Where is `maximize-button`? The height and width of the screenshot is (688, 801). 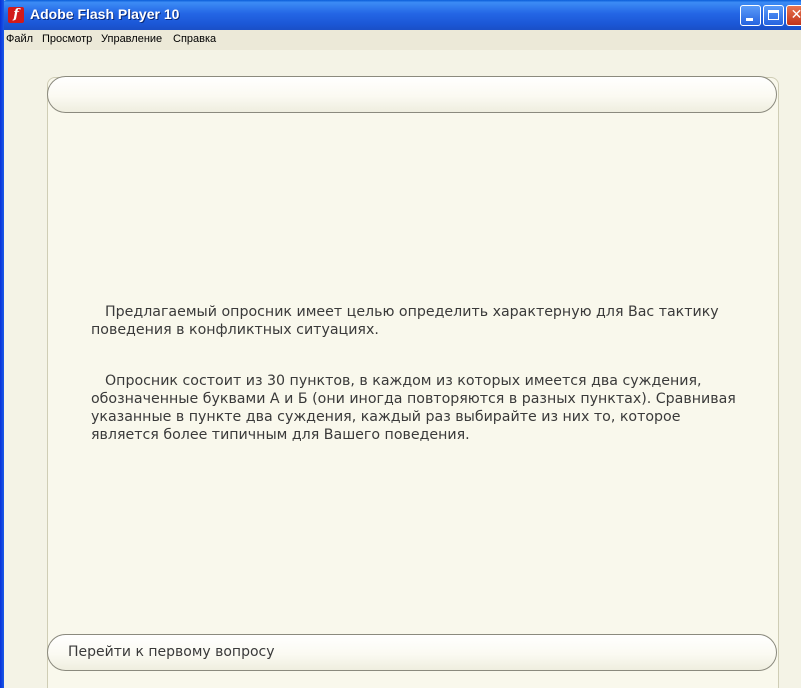
maximize-button is located at coordinates (773, 15).